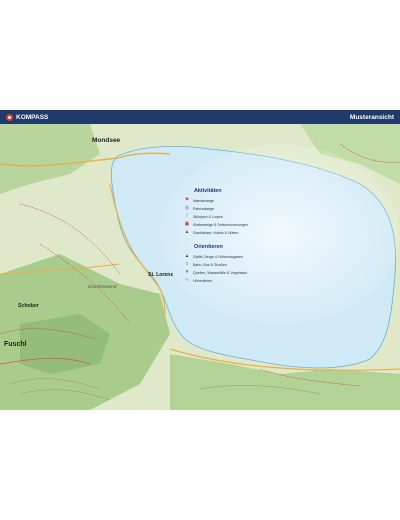  Describe the element at coordinates (187, 272) in the screenshot. I see `water-drop-icon: ▾` at that location.